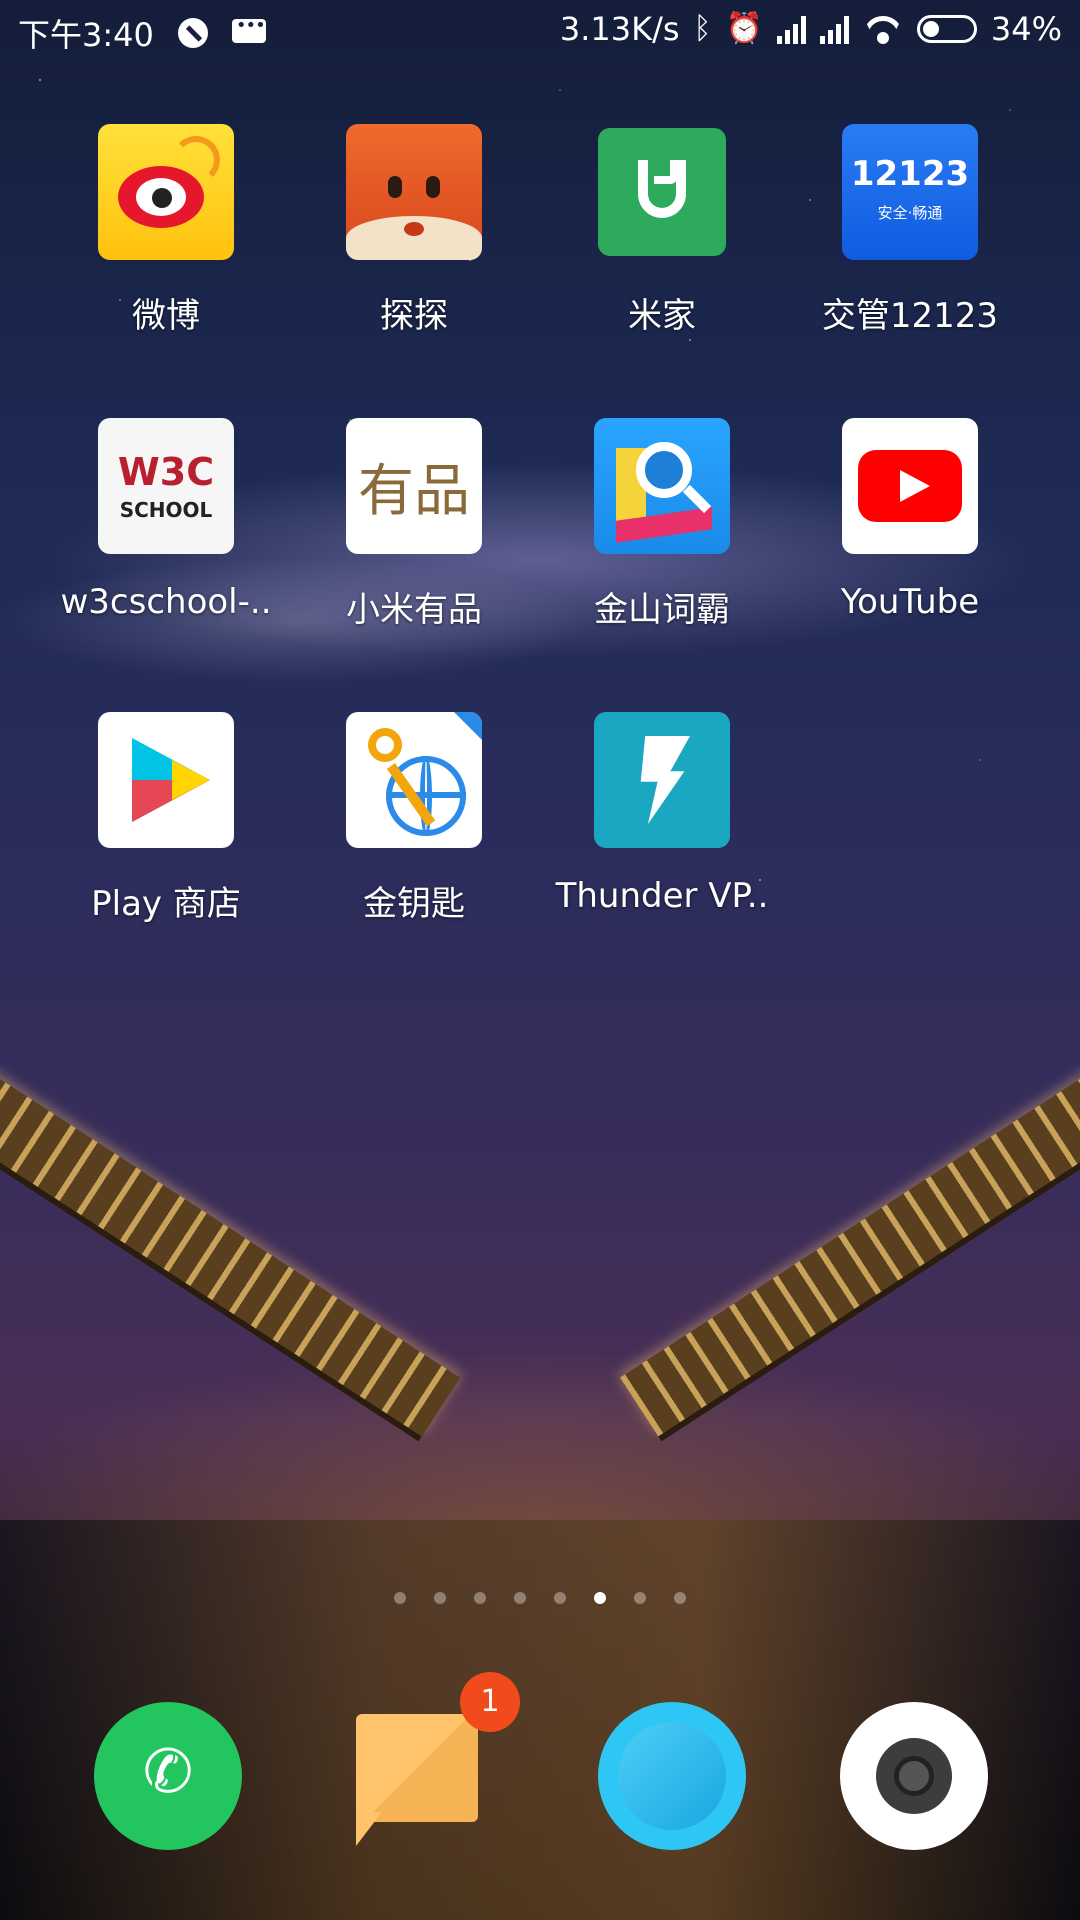 The image size is (1080, 1920). Describe the element at coordinates (1026, 29) in the screenshot. I see `battery-percent: 34%` at that location.